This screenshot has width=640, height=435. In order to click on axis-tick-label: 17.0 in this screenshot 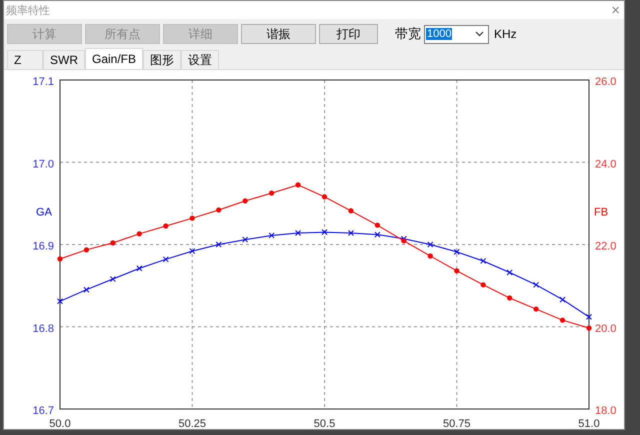, I will do `click(43, 164)`.